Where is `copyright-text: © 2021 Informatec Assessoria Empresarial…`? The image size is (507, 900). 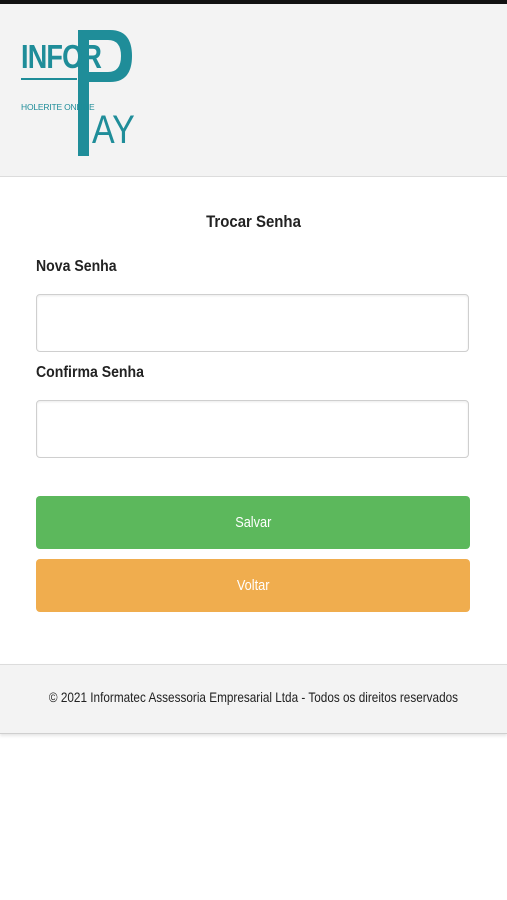 copyright-text: © 2021 Informatec Assessoria Empresarial… is located at coordinates (253, 697).